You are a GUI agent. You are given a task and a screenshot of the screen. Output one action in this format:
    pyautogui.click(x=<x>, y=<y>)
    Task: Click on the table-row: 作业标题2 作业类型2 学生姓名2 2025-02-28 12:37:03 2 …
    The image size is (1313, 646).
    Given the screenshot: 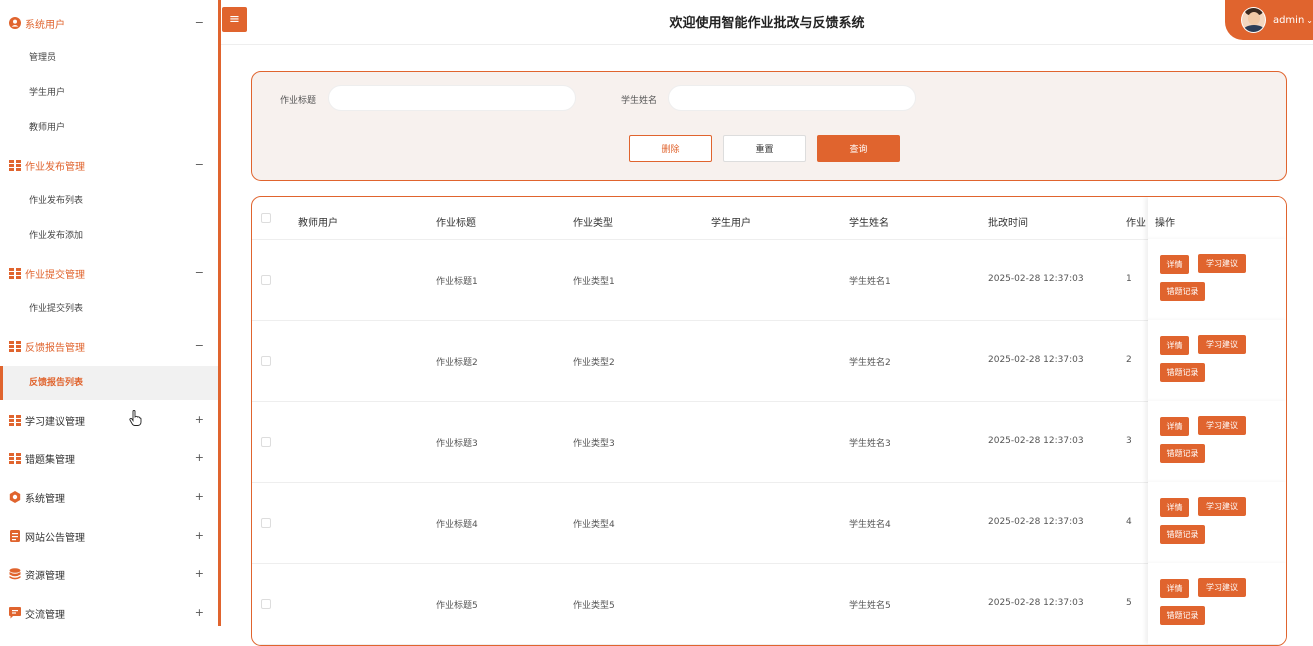 What is the action you would take?
    pyautogui.click(x=769, y=361)
    